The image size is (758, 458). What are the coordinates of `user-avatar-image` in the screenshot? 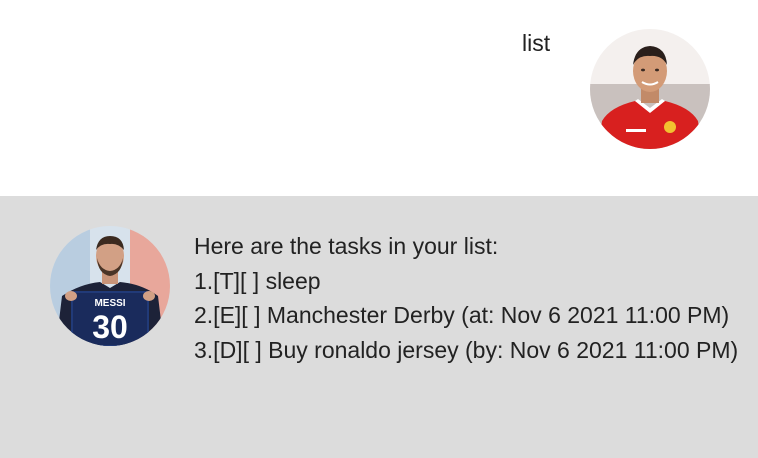 It's located at (650, 89).